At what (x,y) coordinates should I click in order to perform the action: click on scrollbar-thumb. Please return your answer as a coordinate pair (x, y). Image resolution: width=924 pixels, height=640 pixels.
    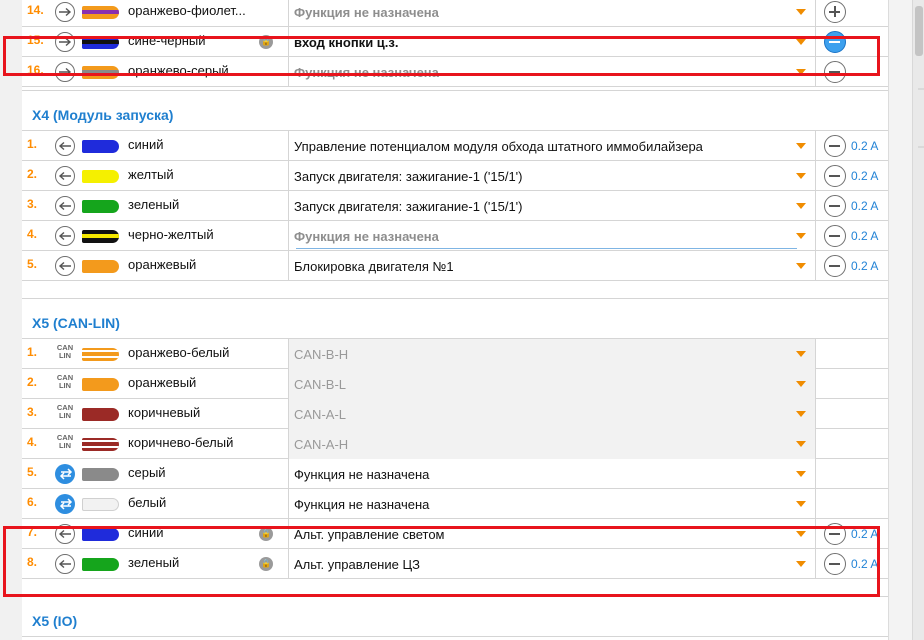
    Looking at the image, I should click on (919, 31).